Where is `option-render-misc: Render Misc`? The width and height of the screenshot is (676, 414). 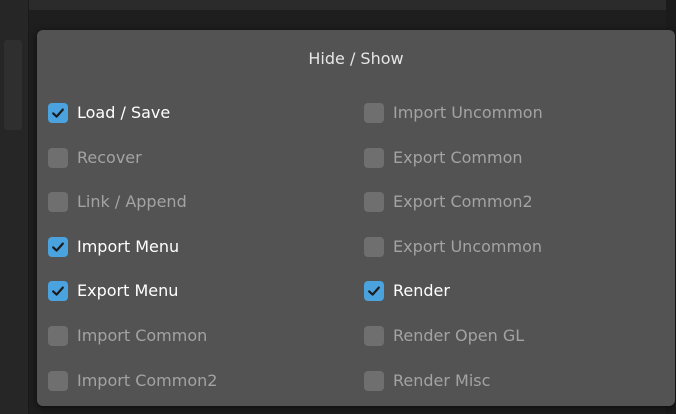 option-render-misc: Render Misc is located at coordinates (427, 381).